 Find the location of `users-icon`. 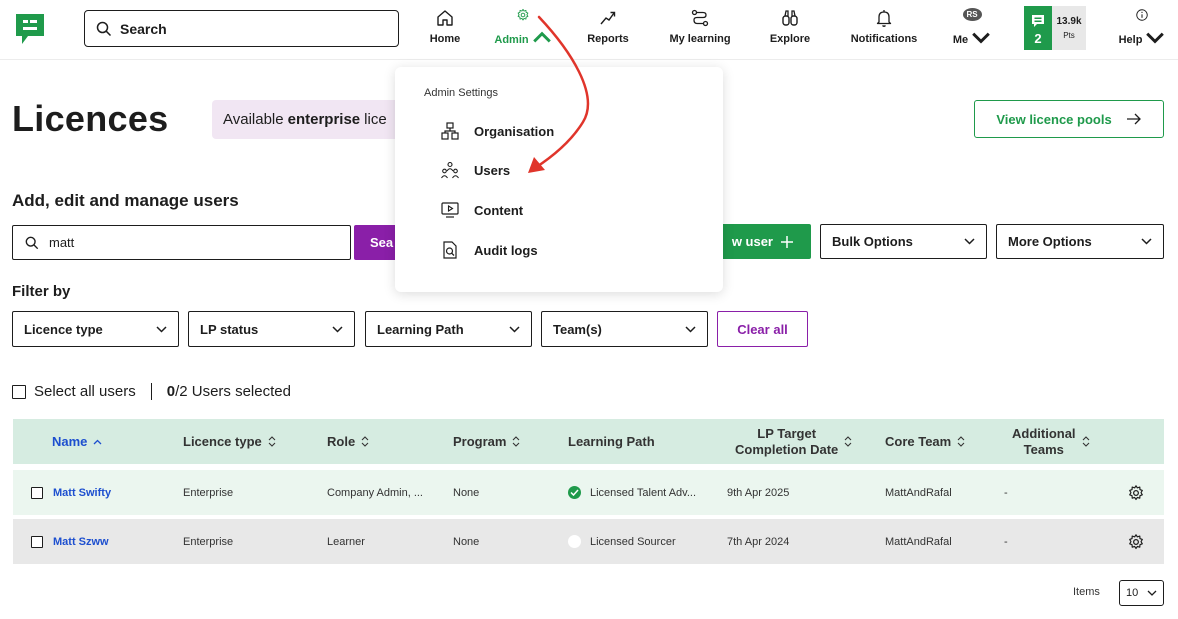

users-icon is located at coordinates (450, 170).